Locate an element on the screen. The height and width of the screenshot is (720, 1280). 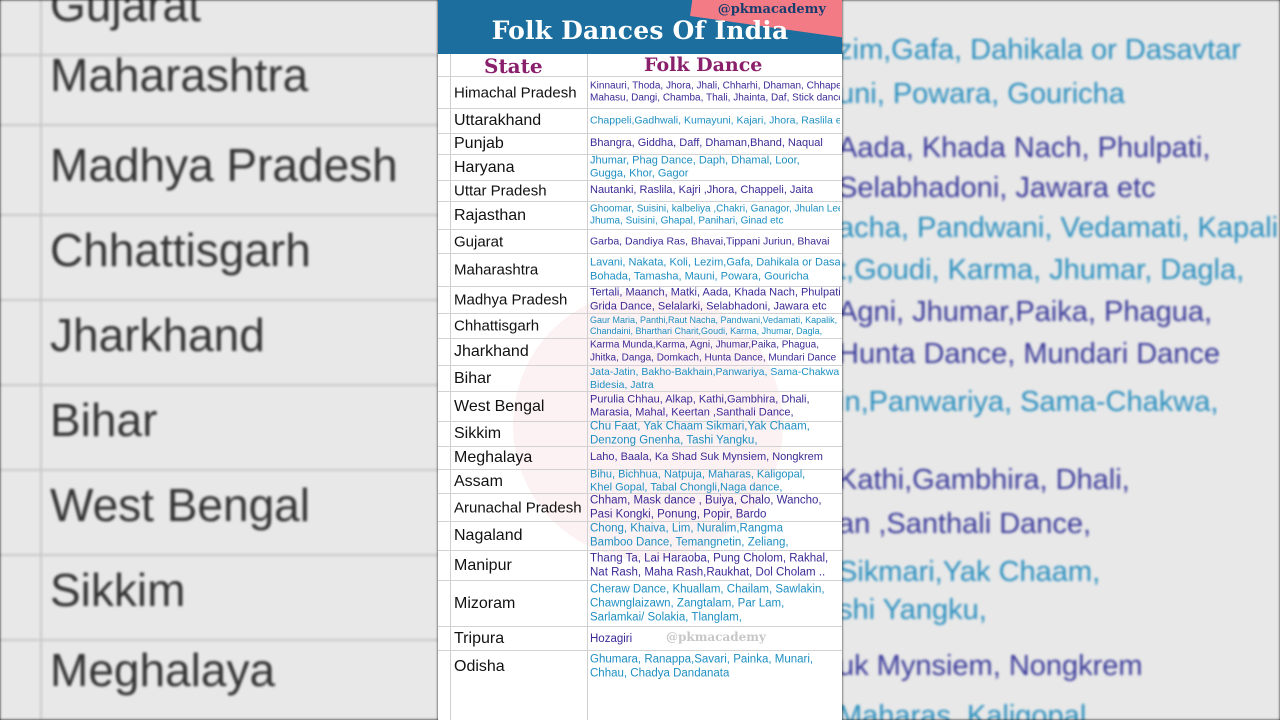
background-state-text: Madhya Pradesh is located at coordinates (219, 173).